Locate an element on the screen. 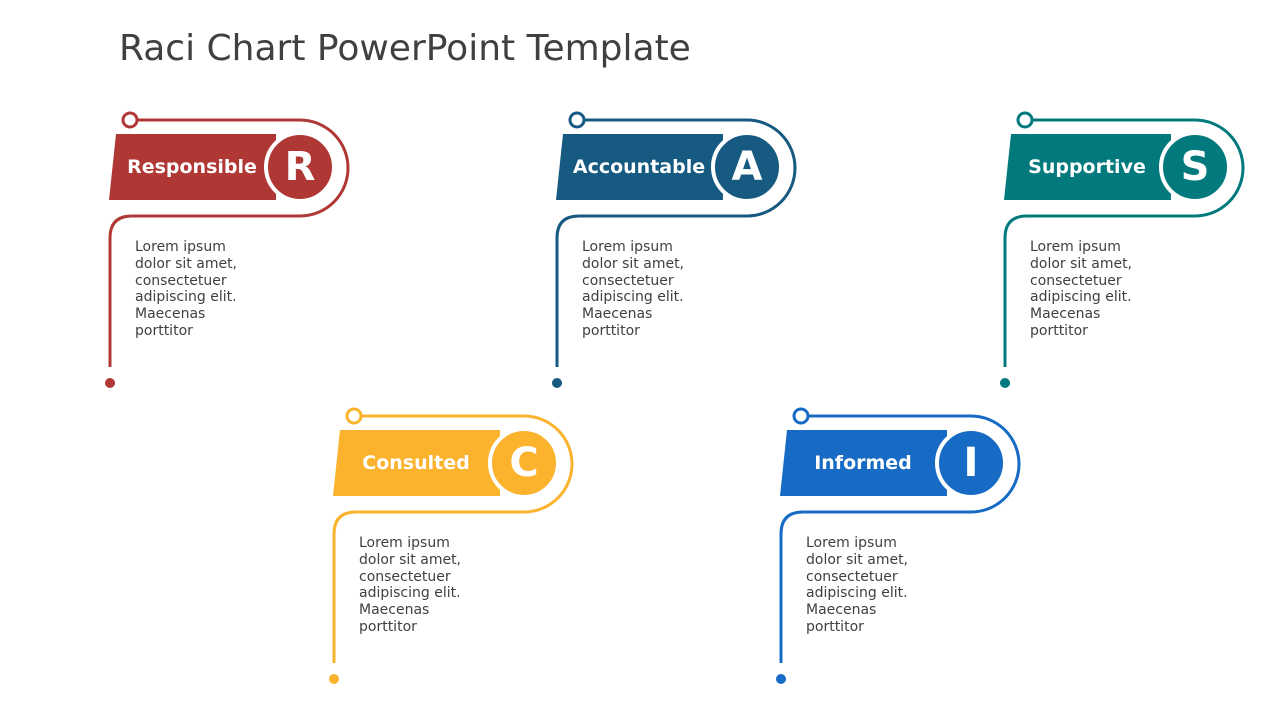  role-label: Responsible is located at coordinates (192, 167).